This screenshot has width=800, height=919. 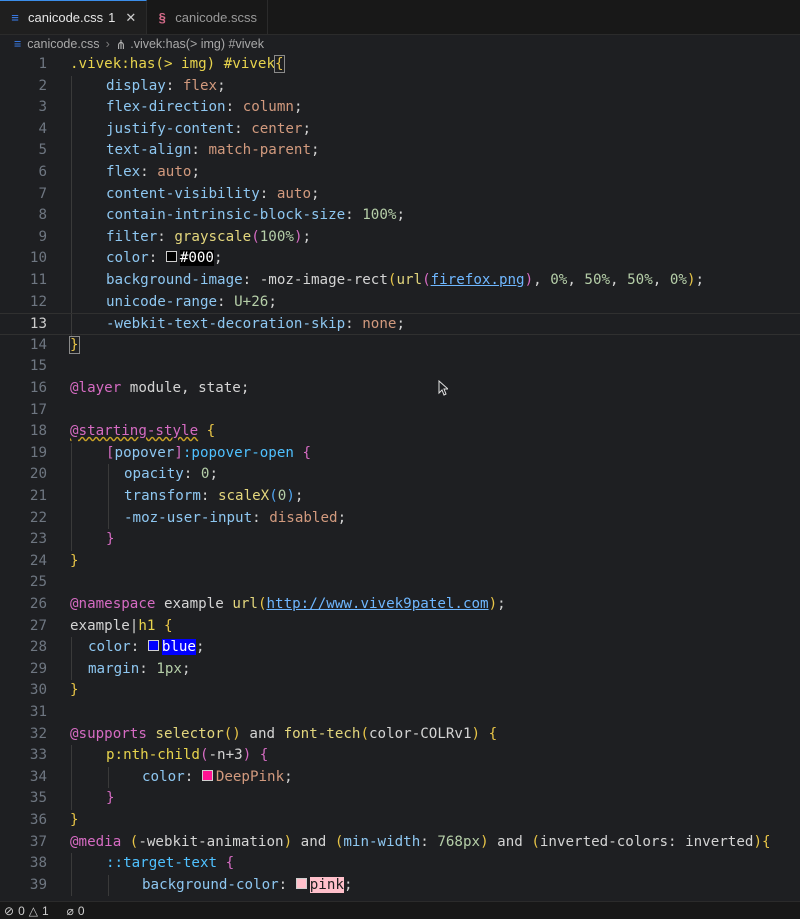 What do you see at coordinates (226, 324) in the screenshot?
I see `property: -webkit-text-decoration-skip` at bounding box center [226, 324].